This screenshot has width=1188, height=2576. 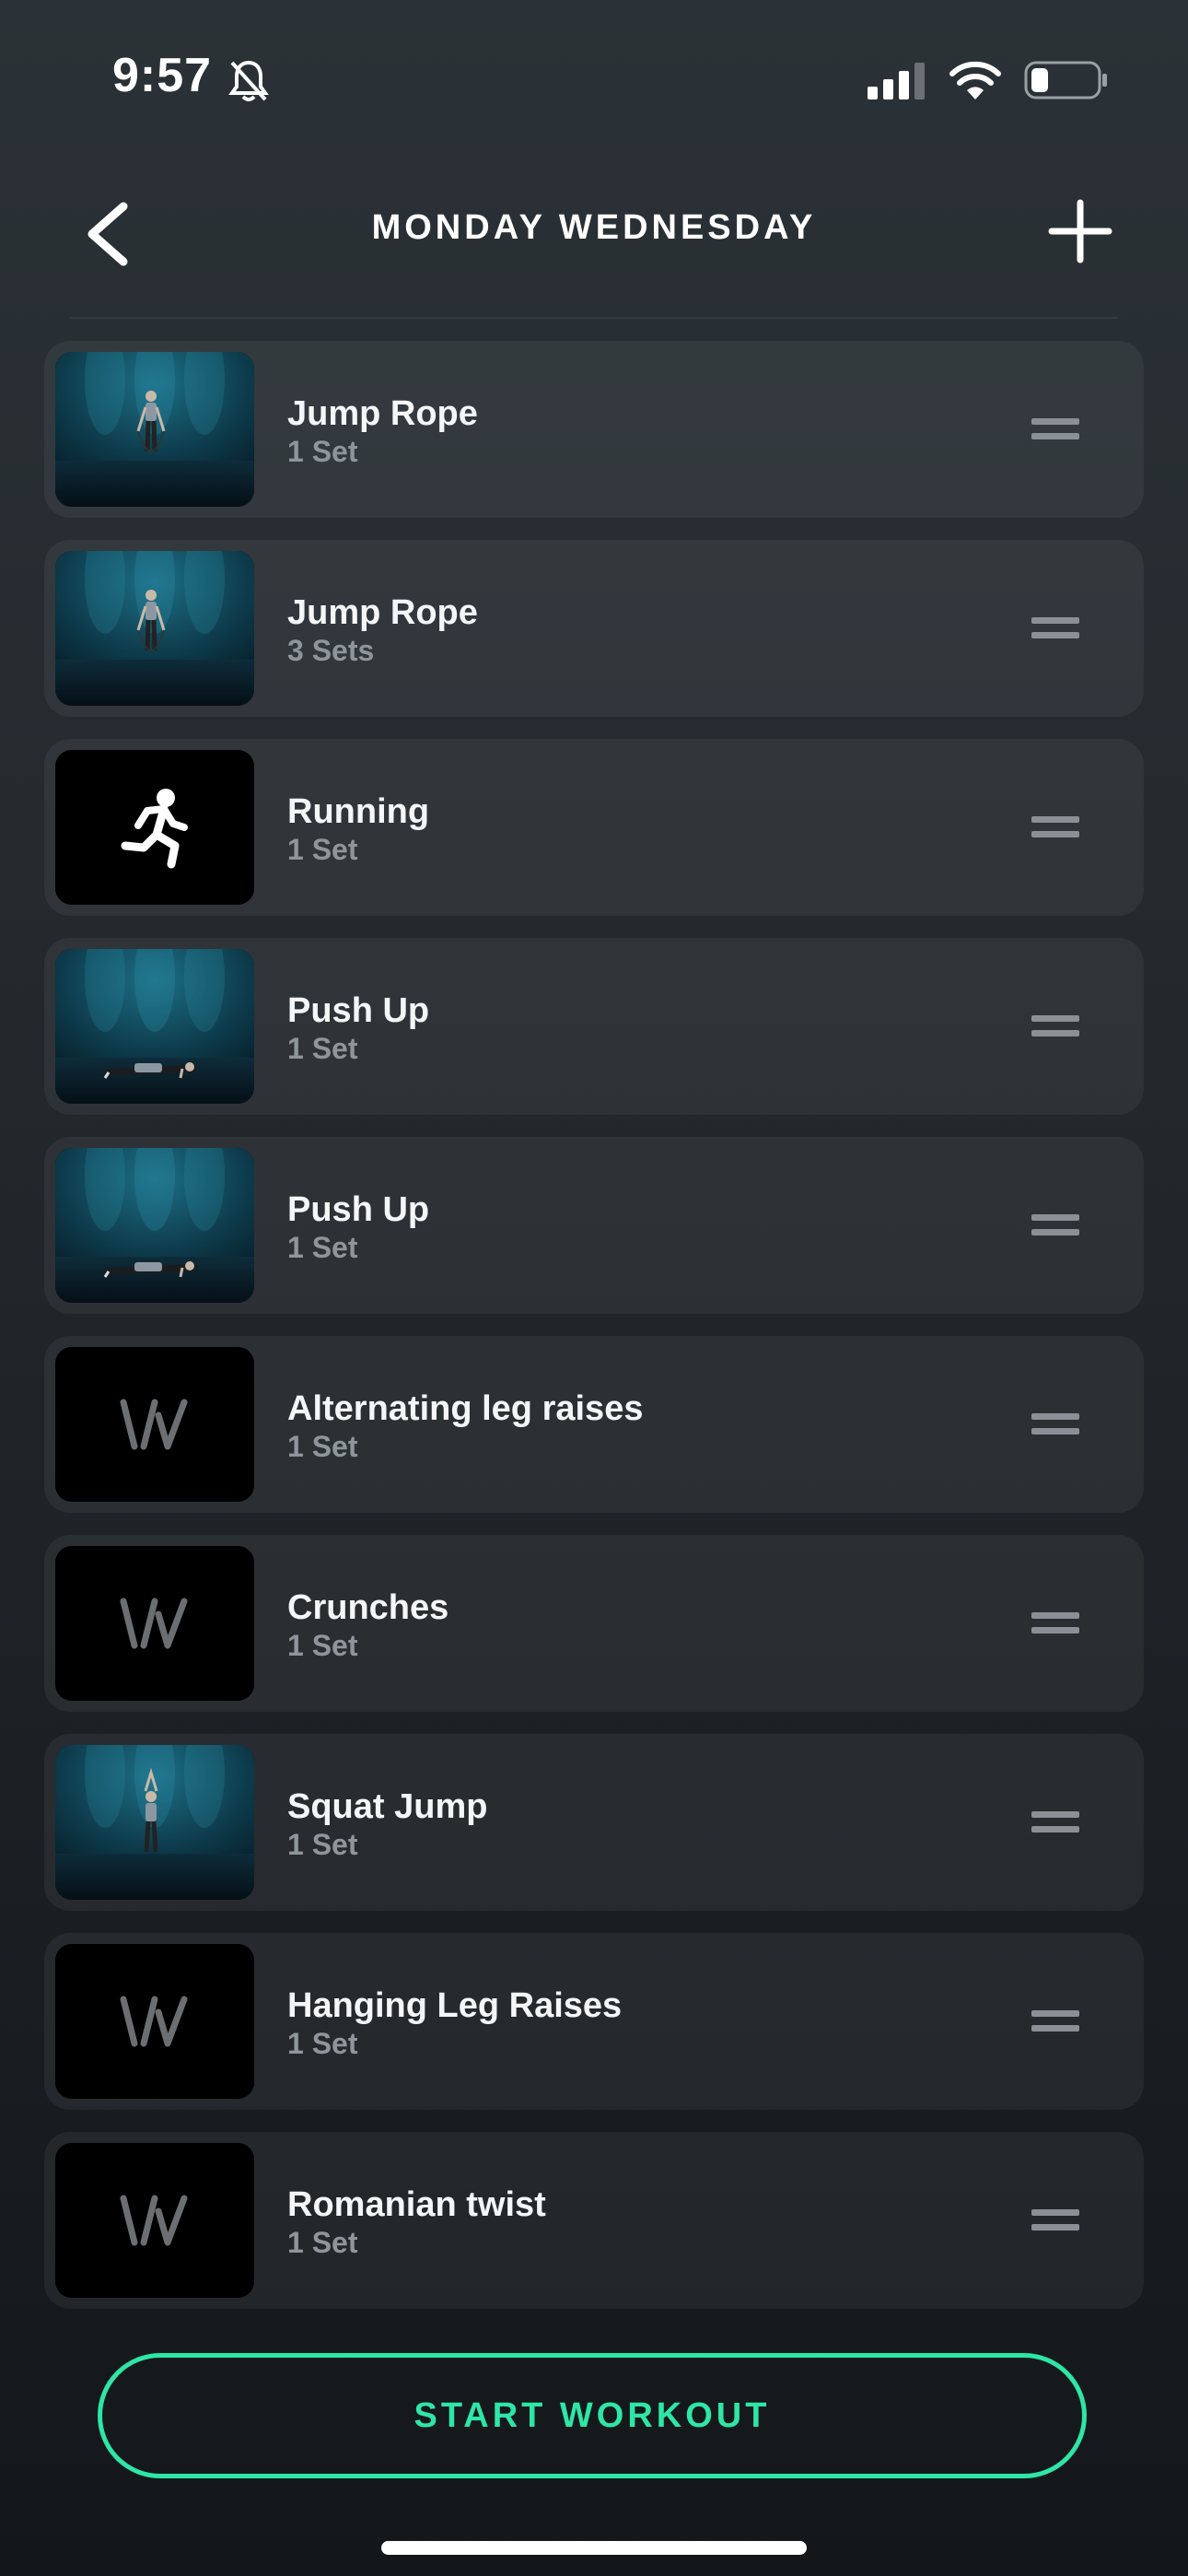 I want to click on exercise-row: Crunches 1 Set, so click(x=594, y=1623).